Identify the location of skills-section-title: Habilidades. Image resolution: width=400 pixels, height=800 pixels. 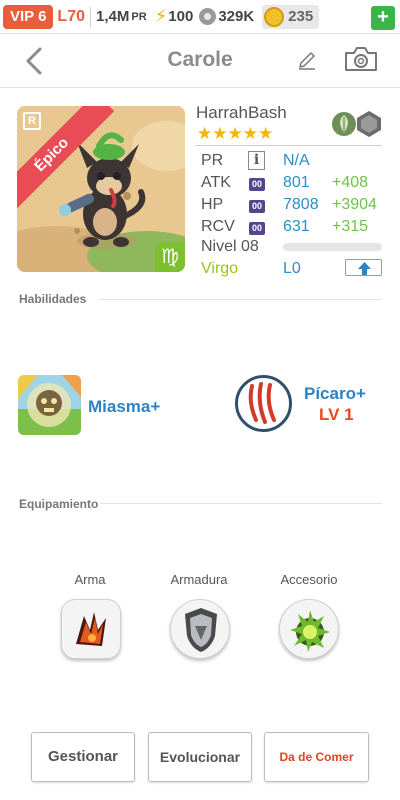
(53, 299).